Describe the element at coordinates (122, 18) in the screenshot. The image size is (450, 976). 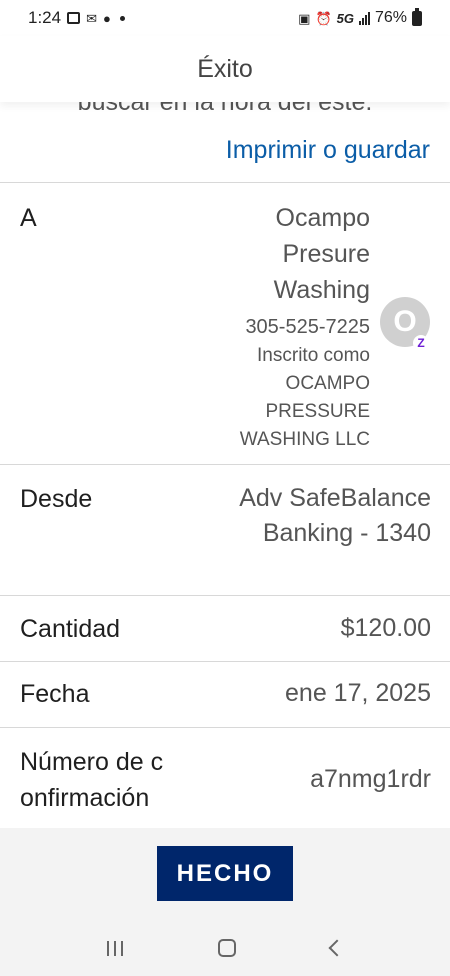
I see `more-notifications-icon` at that location.